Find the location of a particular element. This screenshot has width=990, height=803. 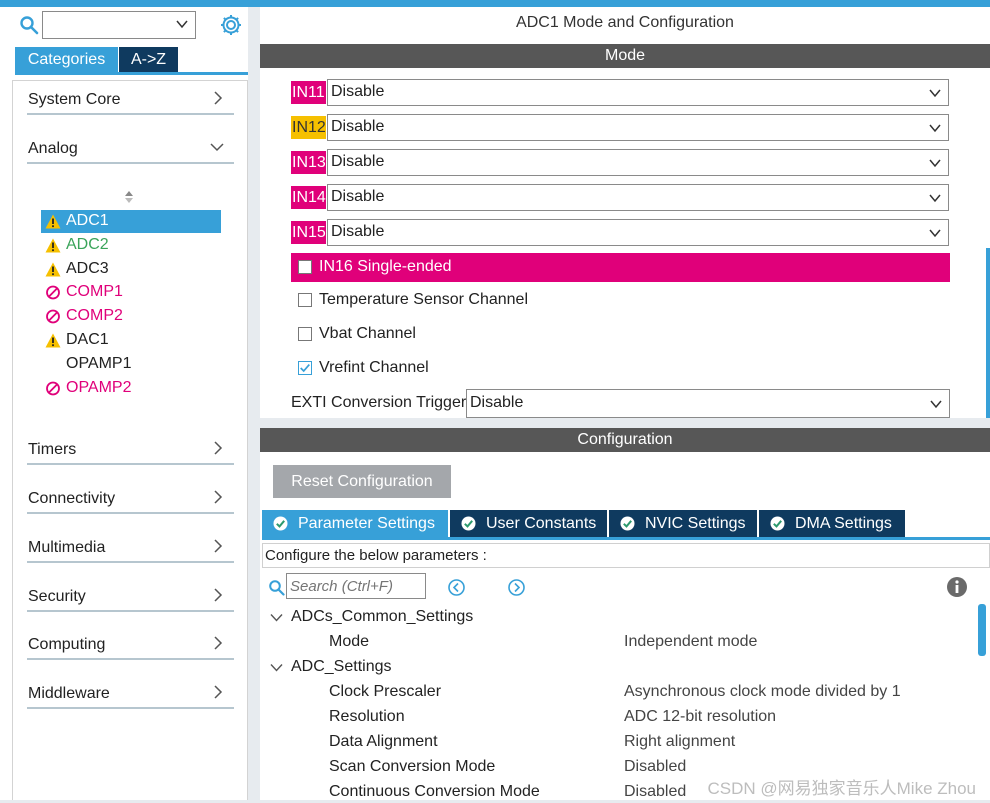

analog-item-label: OPAMP2 is located at coordinates (99, 387).